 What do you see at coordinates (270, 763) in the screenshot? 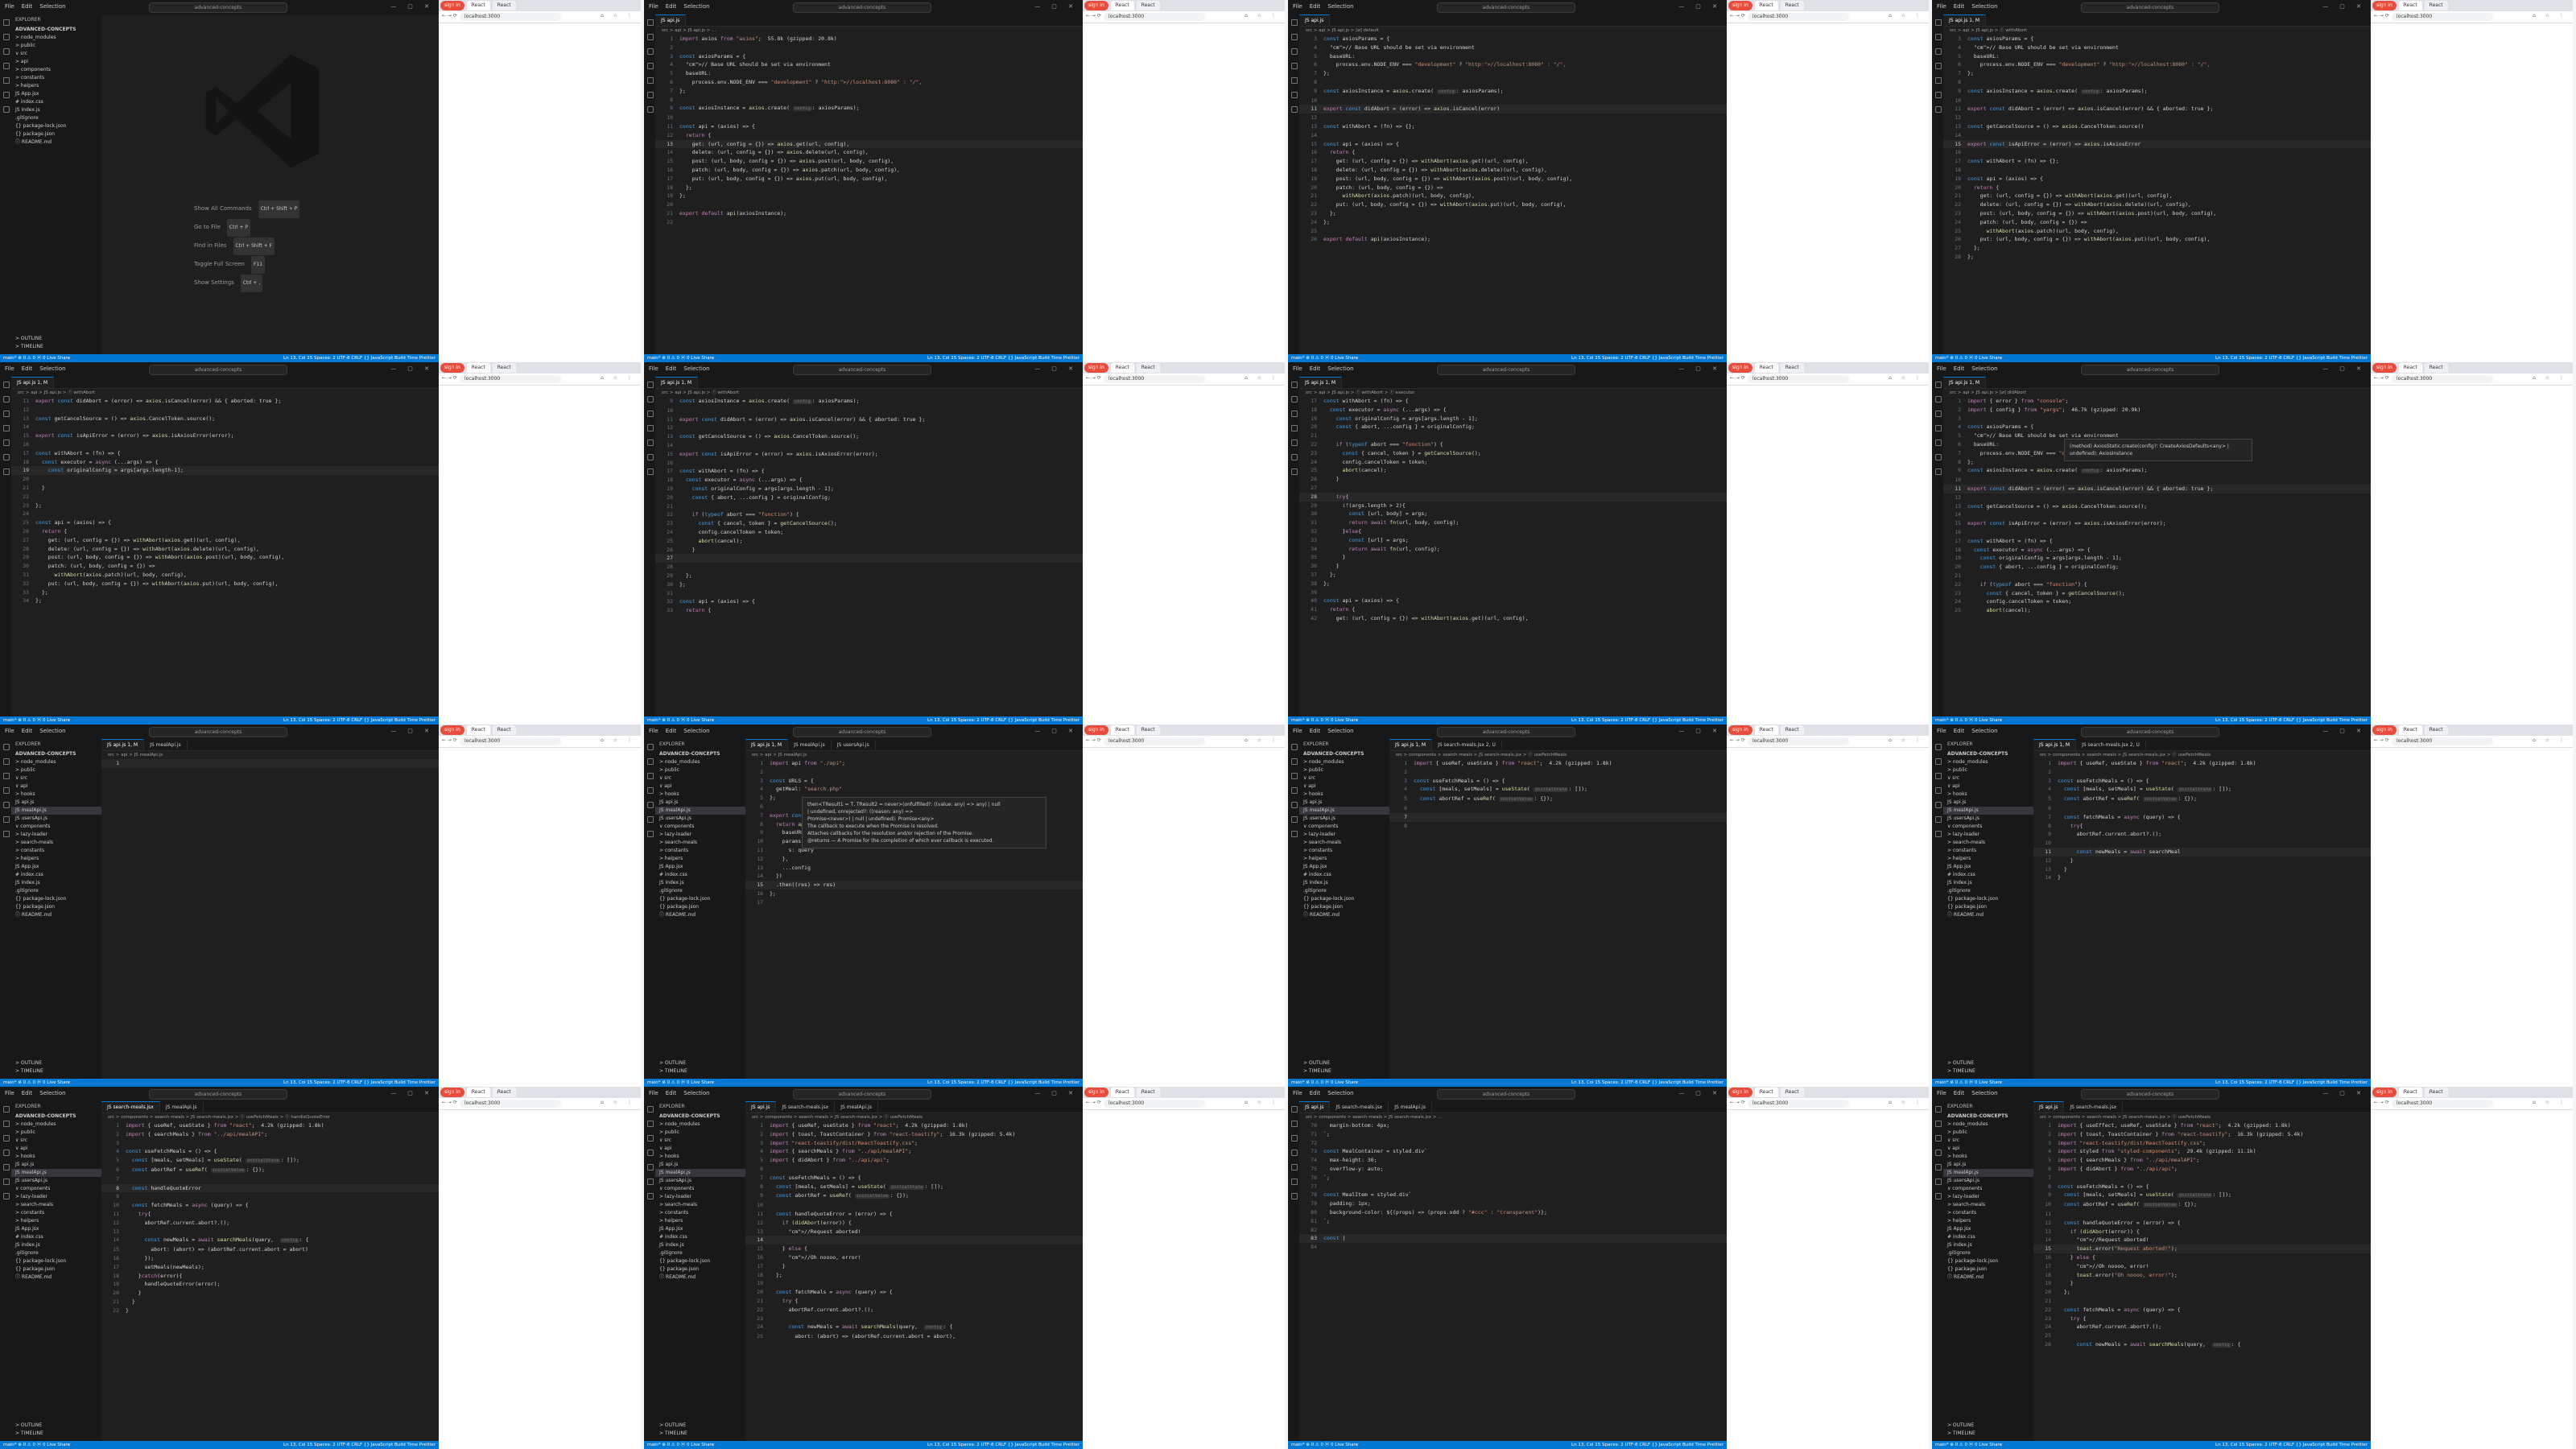
I see `code-editor: 1` at bounding box center [270, 763].